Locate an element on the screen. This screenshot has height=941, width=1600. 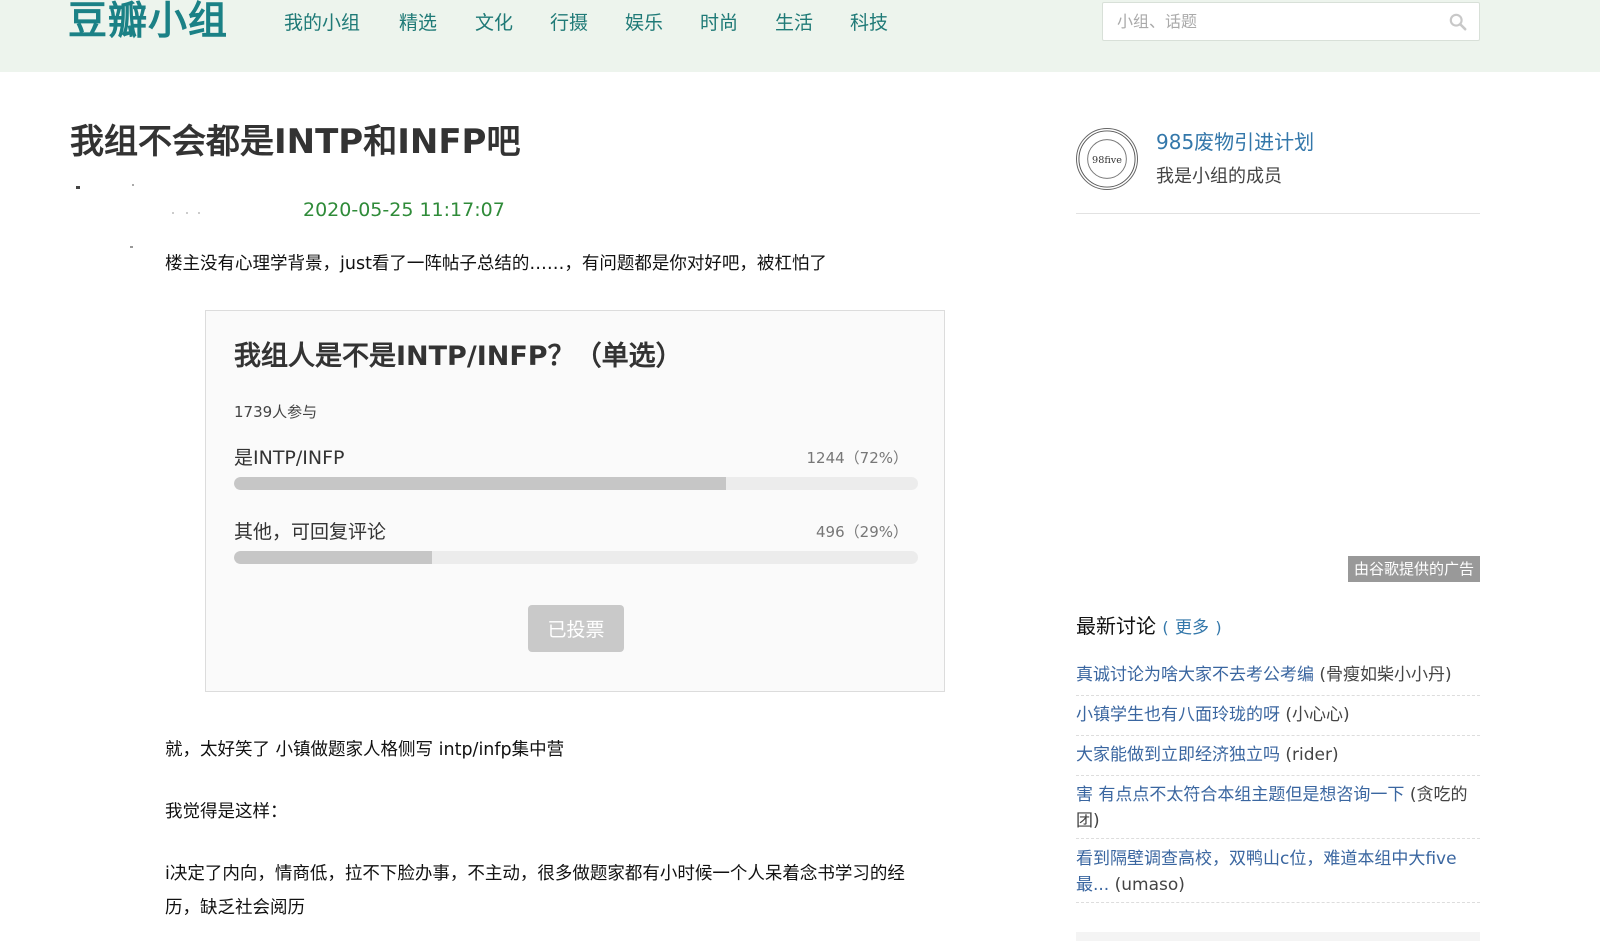
ad-label: 由谷歌提供的广告 is located at coordinates (1413, 569).